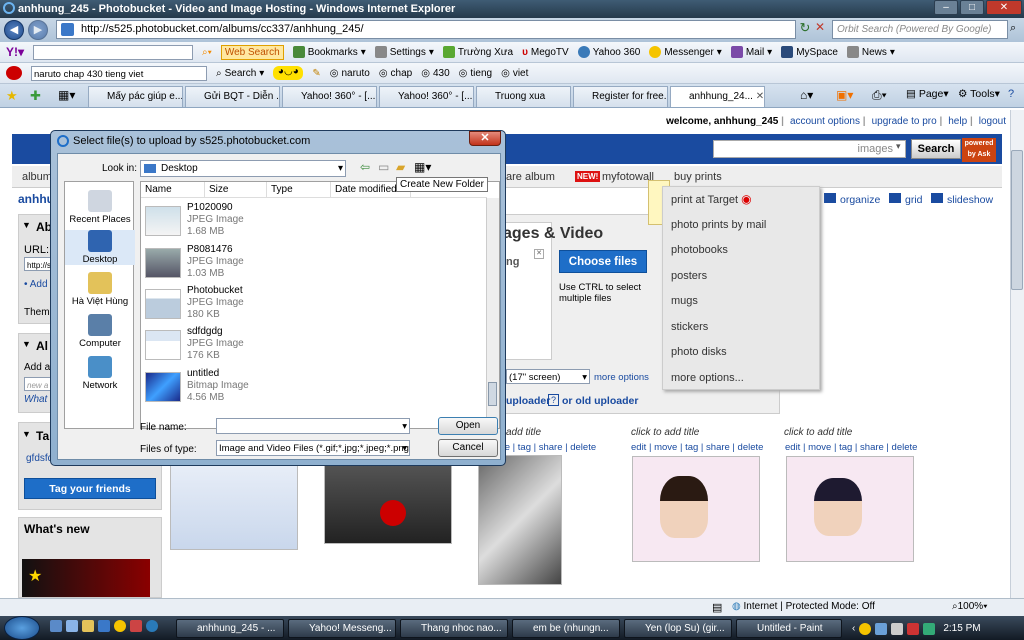 Image resolution: width=1024 pixels, height=640 pixels. I want to click on show-desktop-icon, so click(56, 626).